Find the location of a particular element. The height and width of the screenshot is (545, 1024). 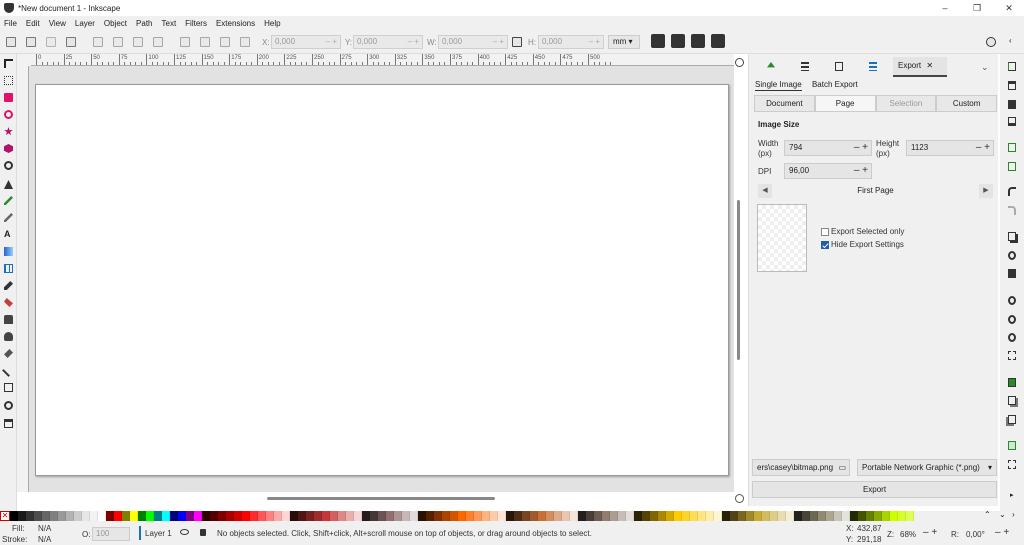

horizontal-scrollbar is located at coordinates (381, 498).